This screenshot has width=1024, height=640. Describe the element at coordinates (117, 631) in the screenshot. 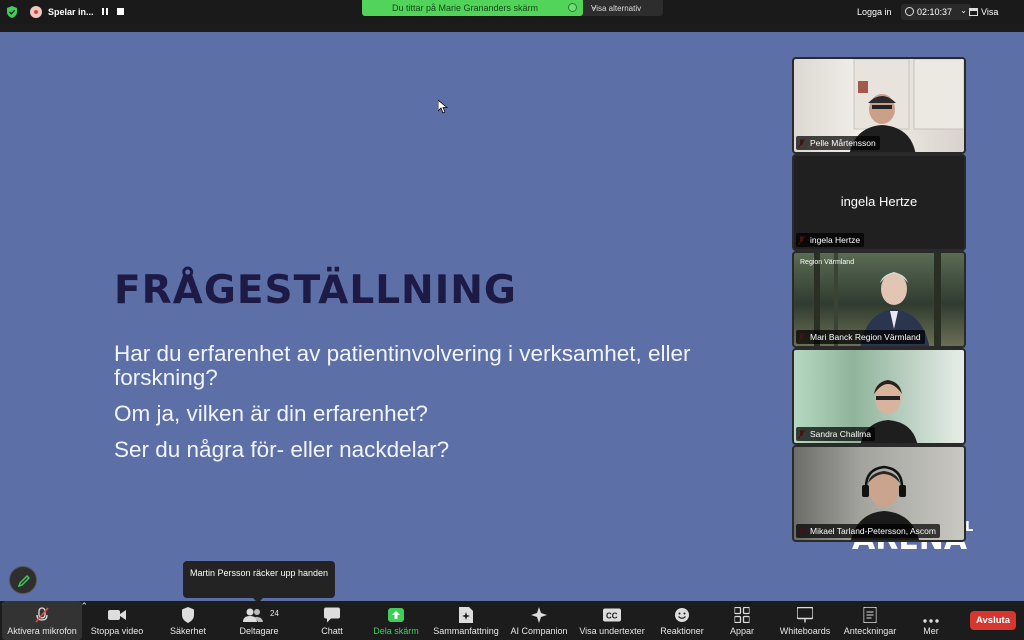

I see `stop-video-label: Stoppa video` at that location.